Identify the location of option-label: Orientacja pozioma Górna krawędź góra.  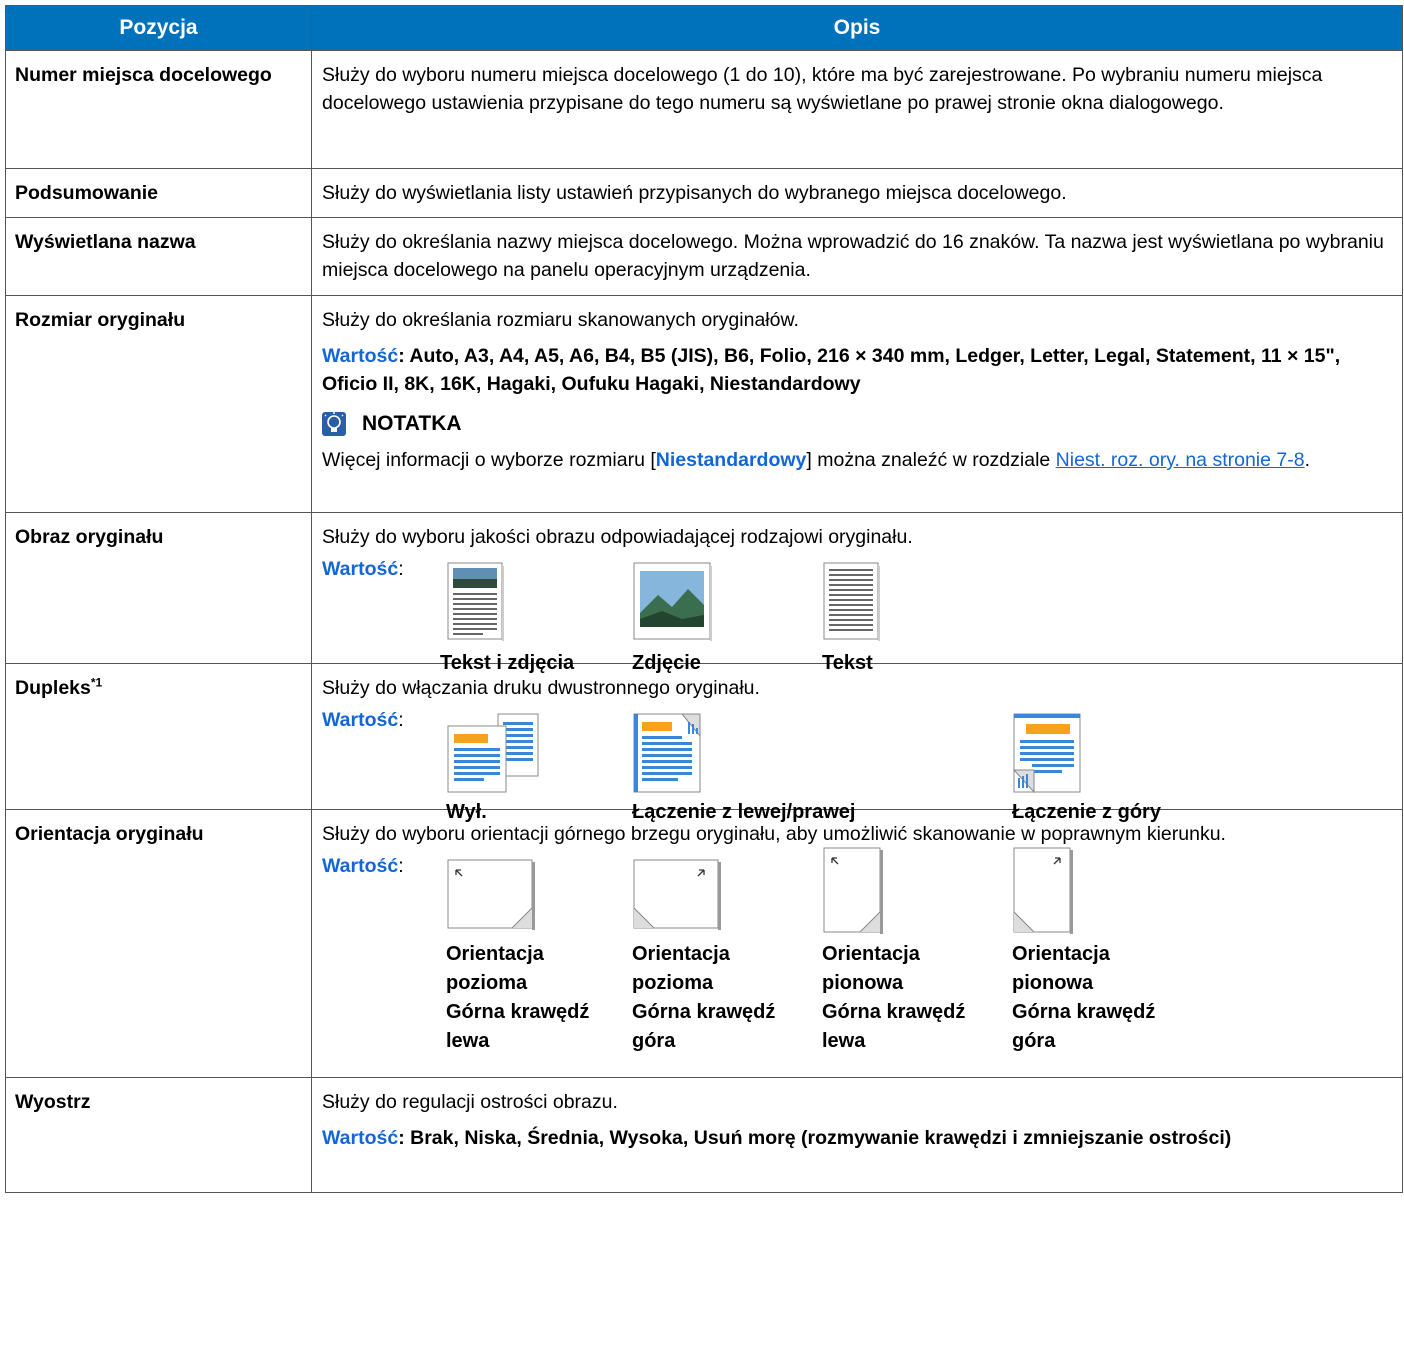
(703, 998).